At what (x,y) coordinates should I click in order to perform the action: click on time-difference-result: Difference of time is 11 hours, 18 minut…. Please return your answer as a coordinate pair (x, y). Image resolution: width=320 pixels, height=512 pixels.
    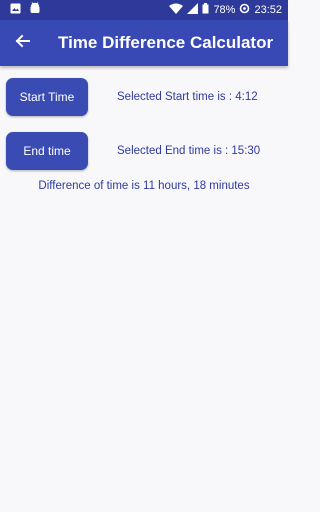
    Looking at the image, I should click on (144, 186).